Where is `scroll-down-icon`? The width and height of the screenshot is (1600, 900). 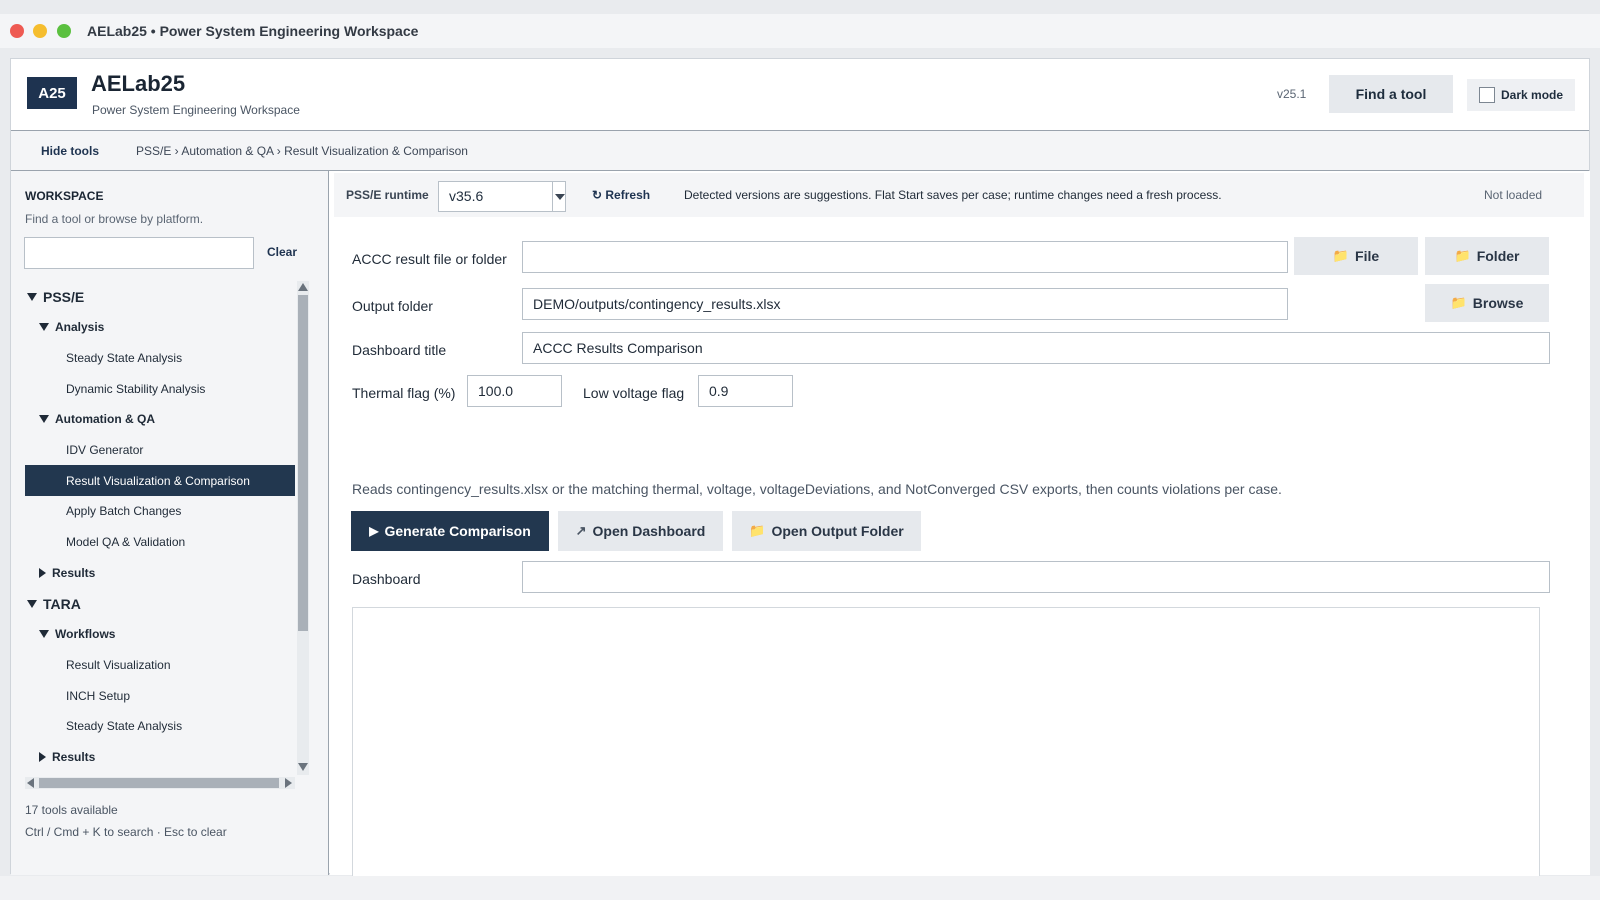 scroll-down-icon is located at coordinates (303, 767).